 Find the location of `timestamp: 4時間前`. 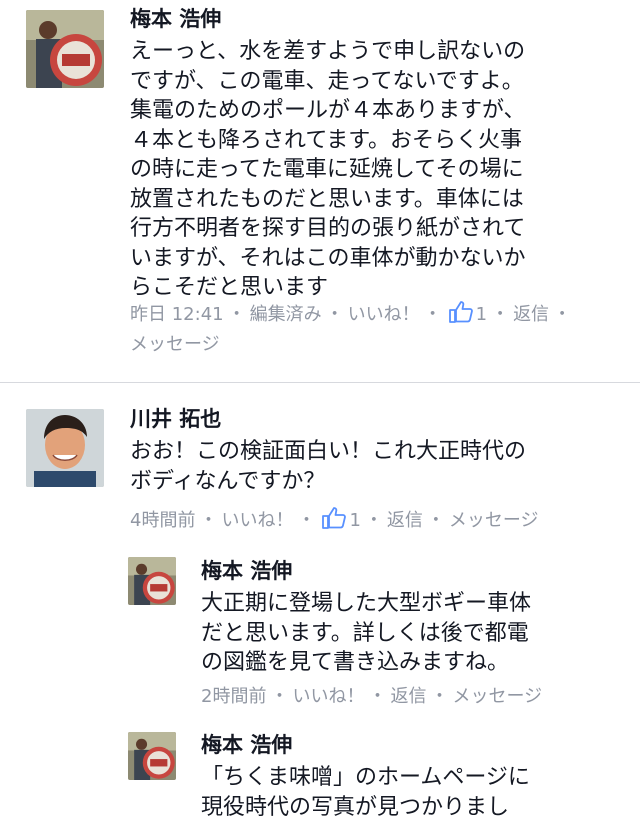

timestamp: 4時間前 is located at coordinates (162, 521).